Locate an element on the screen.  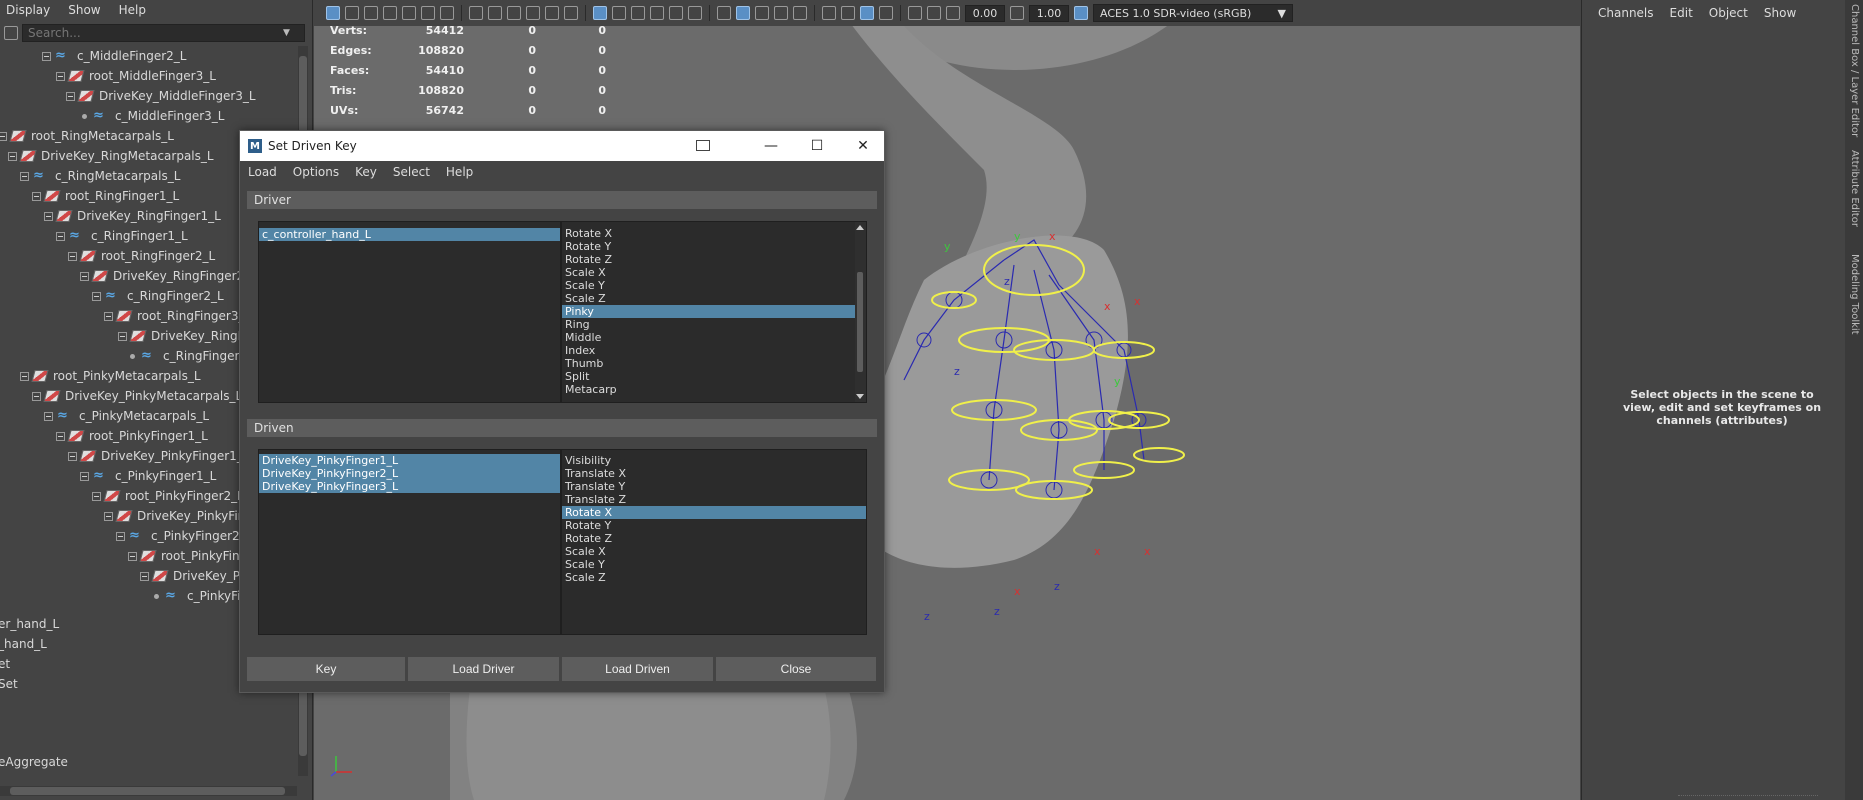
outliner-item: er_hand_L is located at coordinates (29, 624).